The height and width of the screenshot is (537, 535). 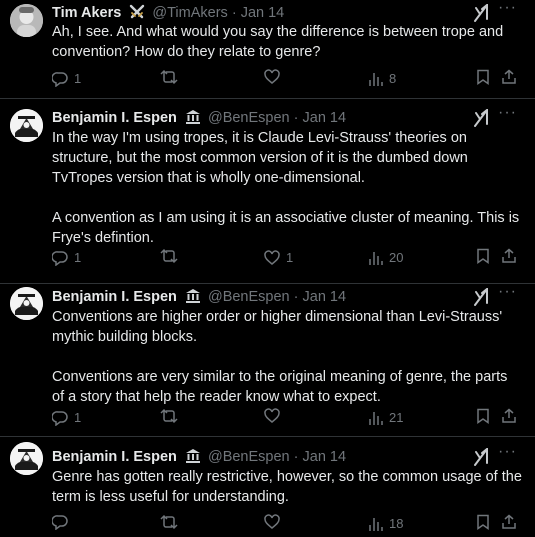 I want to click on tweet-actions: 1 1 20, so click(x=287, y=258).